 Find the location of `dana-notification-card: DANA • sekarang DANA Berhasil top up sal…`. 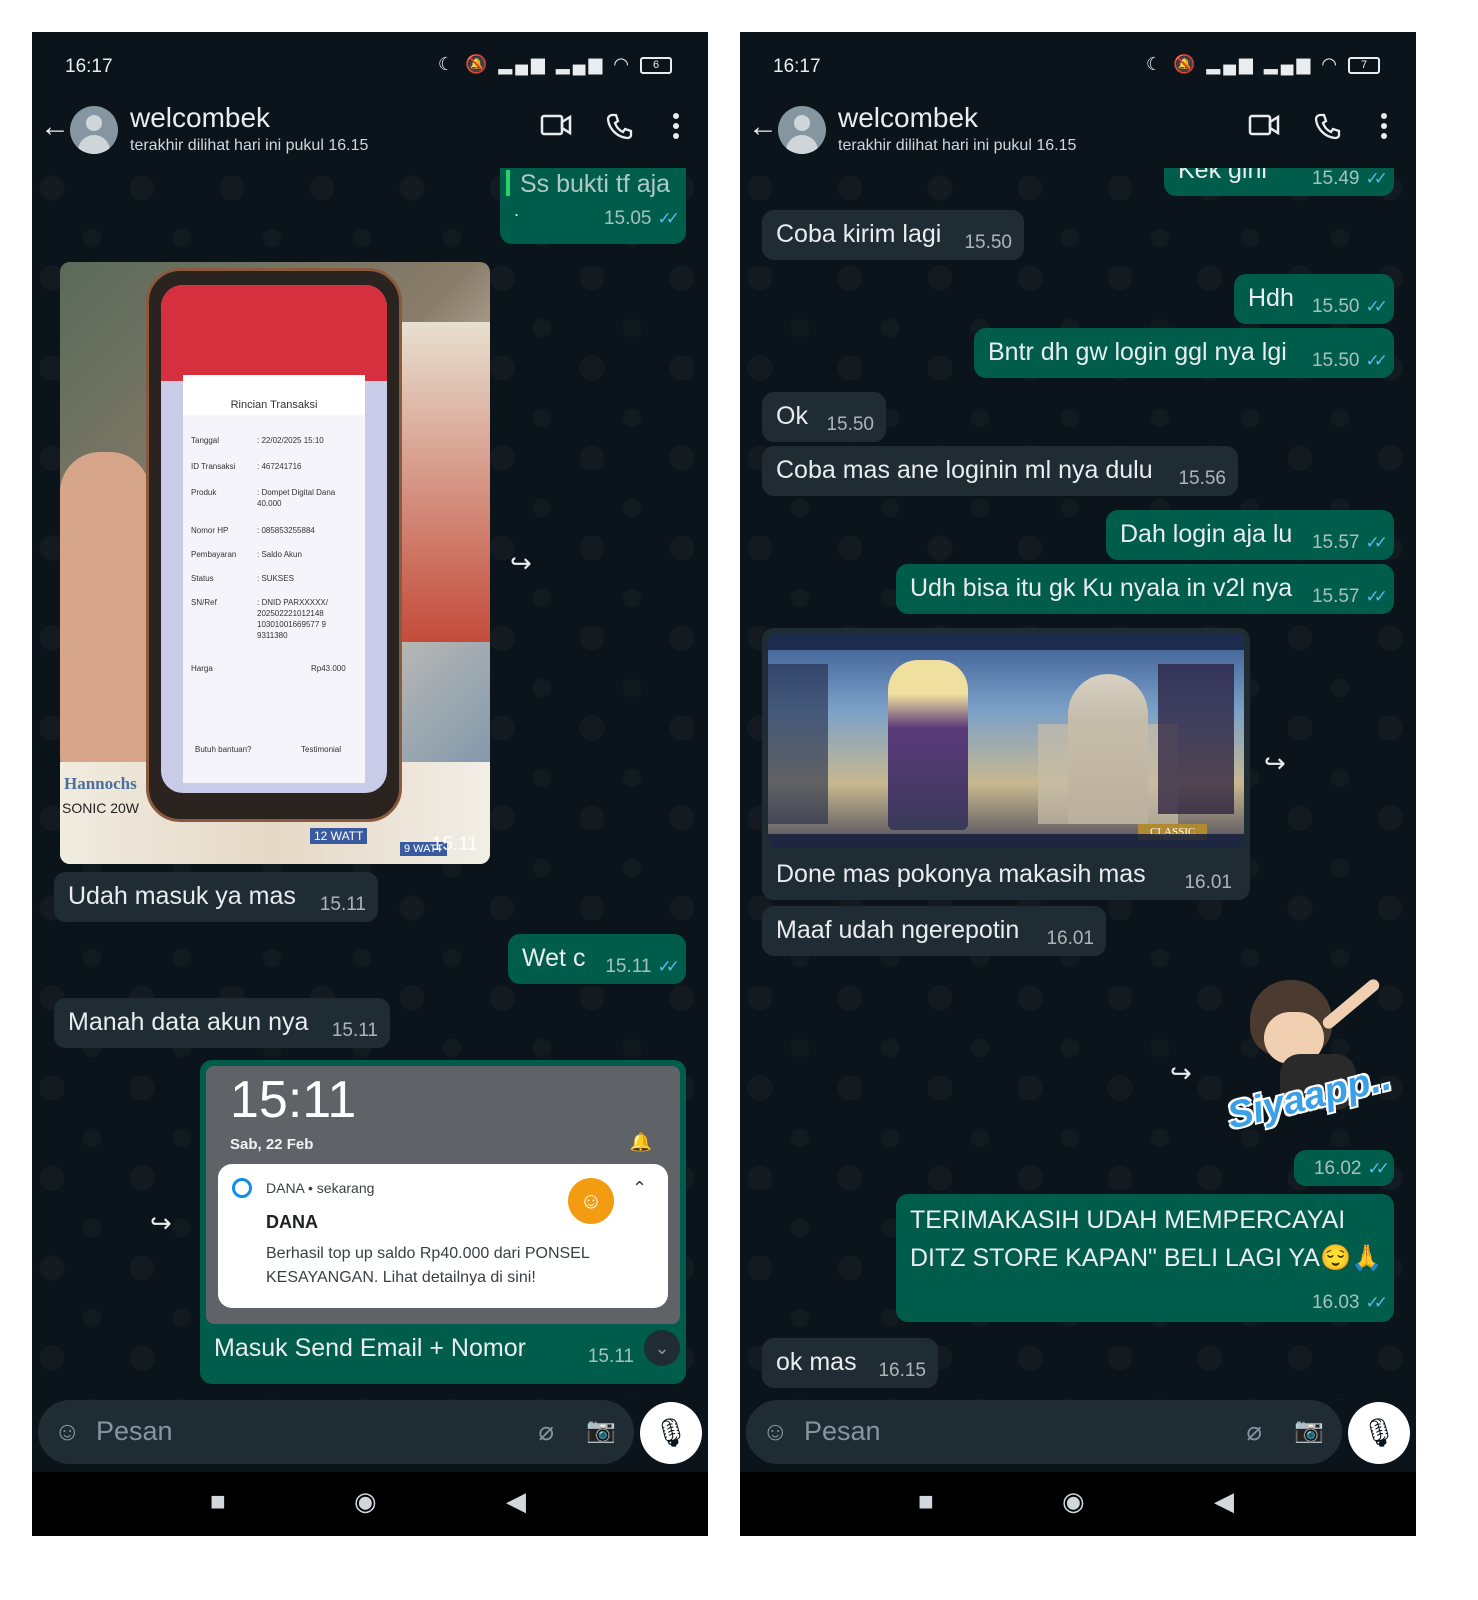

dana-notification-card: DANA • sekarang DANA Berhasil top up sal… is located at coordinates (443, 1236).